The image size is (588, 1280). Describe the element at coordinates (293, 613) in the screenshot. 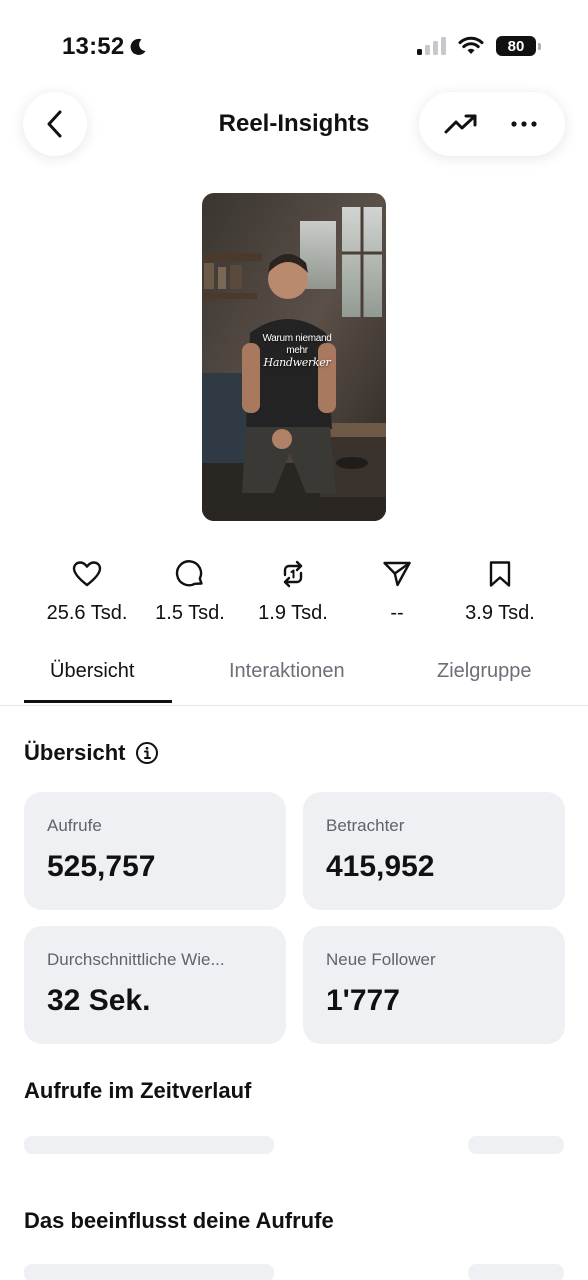

I see `stat-reposts-value: 1.9 Tsd.` at that location.